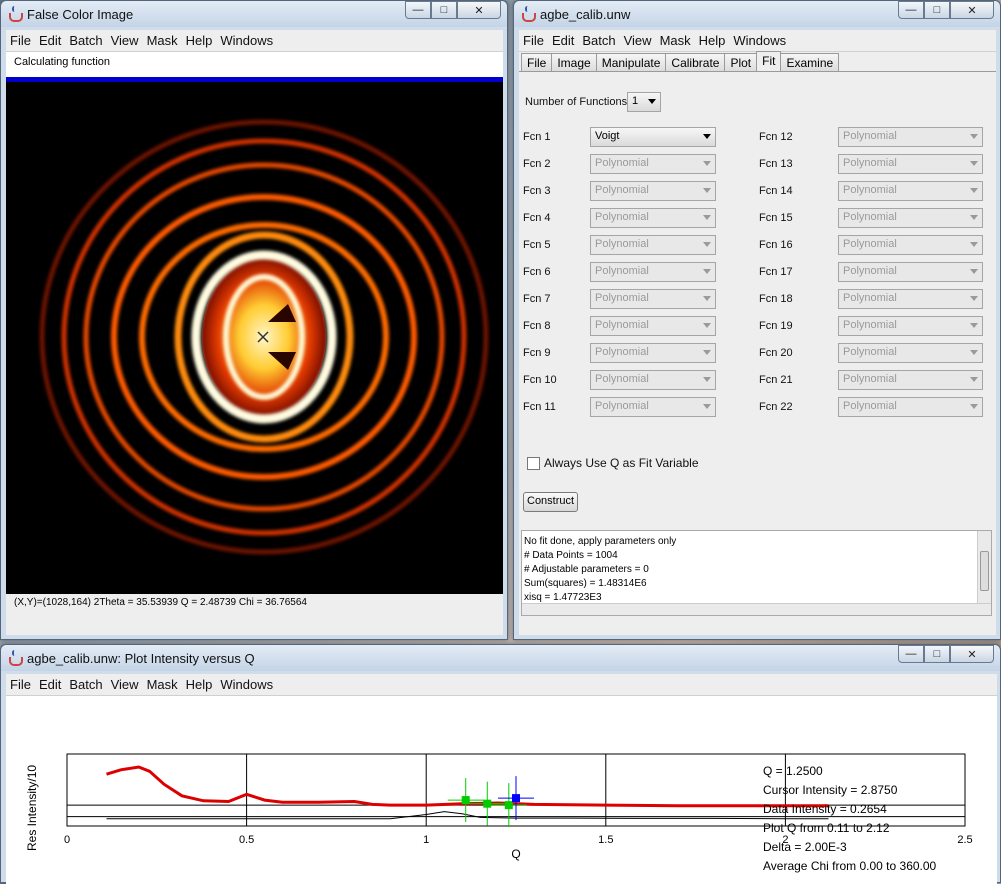 The width and height of the screenshot is (1001, 884). What do you see at coordinates (644, 102) in the screenshot?
I see `num-functions-select: 1` at bounding box center [644, 102].